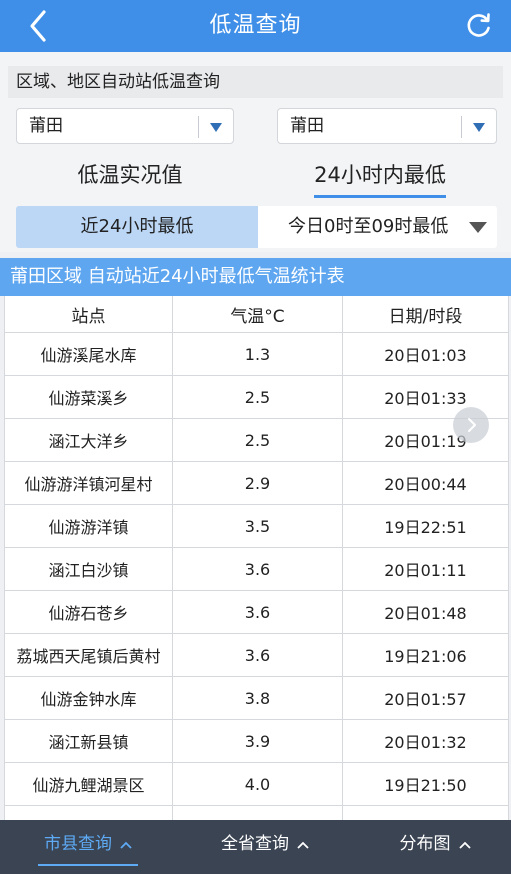  I want to click on temperature-cell: 3.5, so click(258, 526).